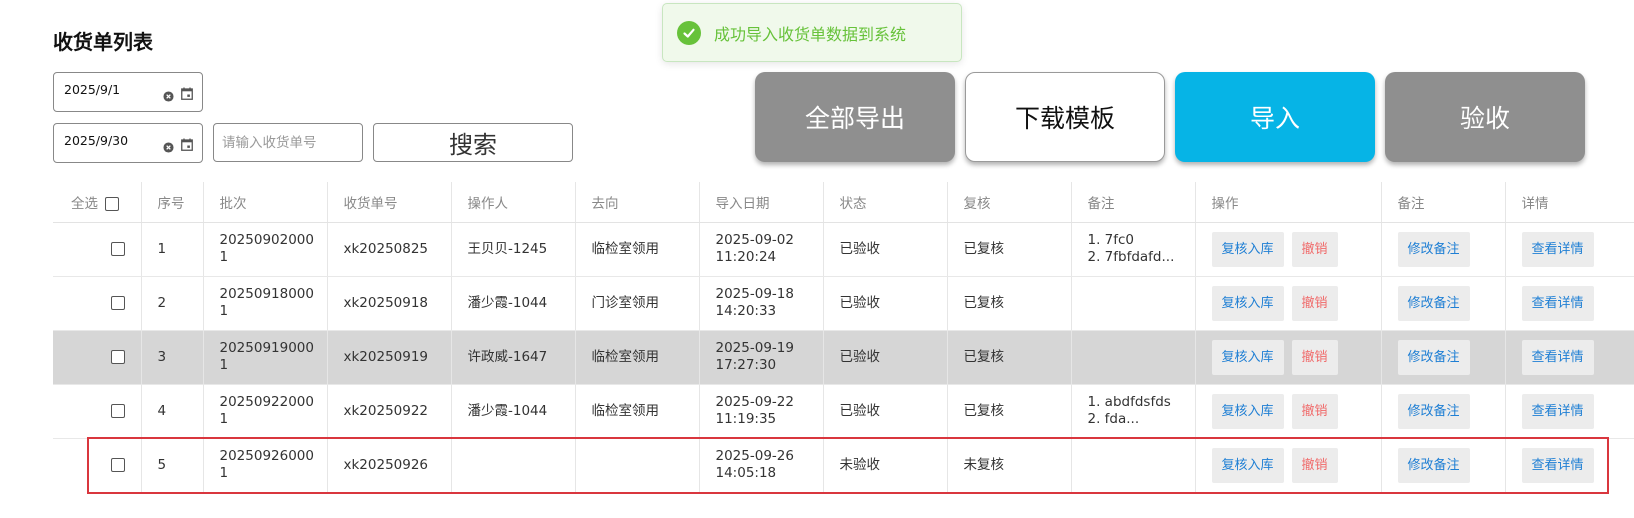  What do you see at coordinates (1287, 202) in the screenshot?
I see `column-header: 操作` at bounding box center [1287, 202].